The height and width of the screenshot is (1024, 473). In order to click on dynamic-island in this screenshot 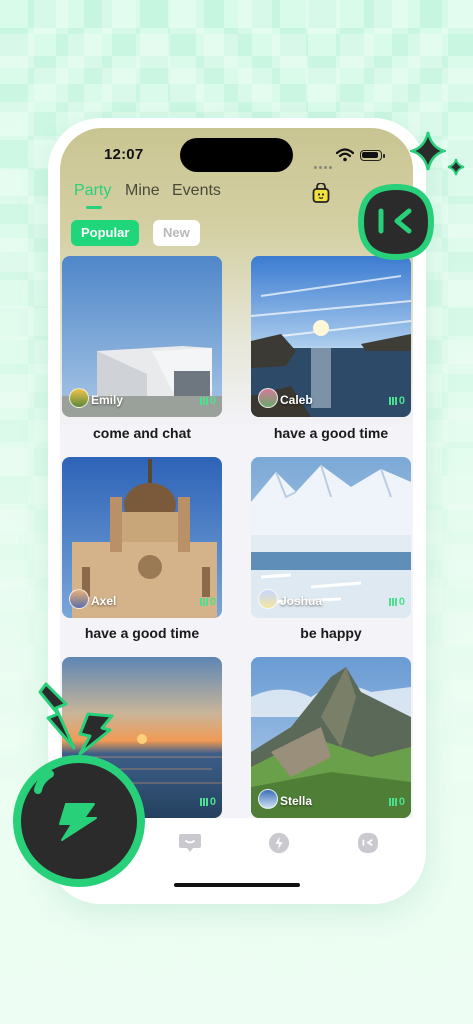, I will do `click(236, 155)`.